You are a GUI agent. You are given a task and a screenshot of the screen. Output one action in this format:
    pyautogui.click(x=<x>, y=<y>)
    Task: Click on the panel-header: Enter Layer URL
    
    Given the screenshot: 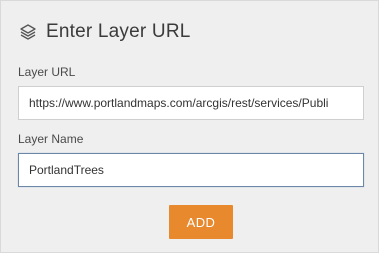 What is the action you would take?
    pyautogui.click(x=104, y=32)
    